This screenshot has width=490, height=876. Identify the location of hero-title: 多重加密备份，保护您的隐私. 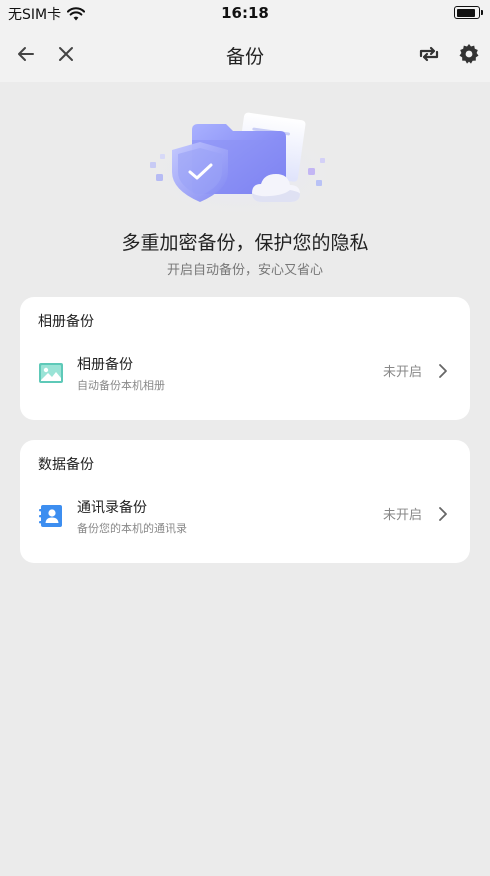
(245, 243).